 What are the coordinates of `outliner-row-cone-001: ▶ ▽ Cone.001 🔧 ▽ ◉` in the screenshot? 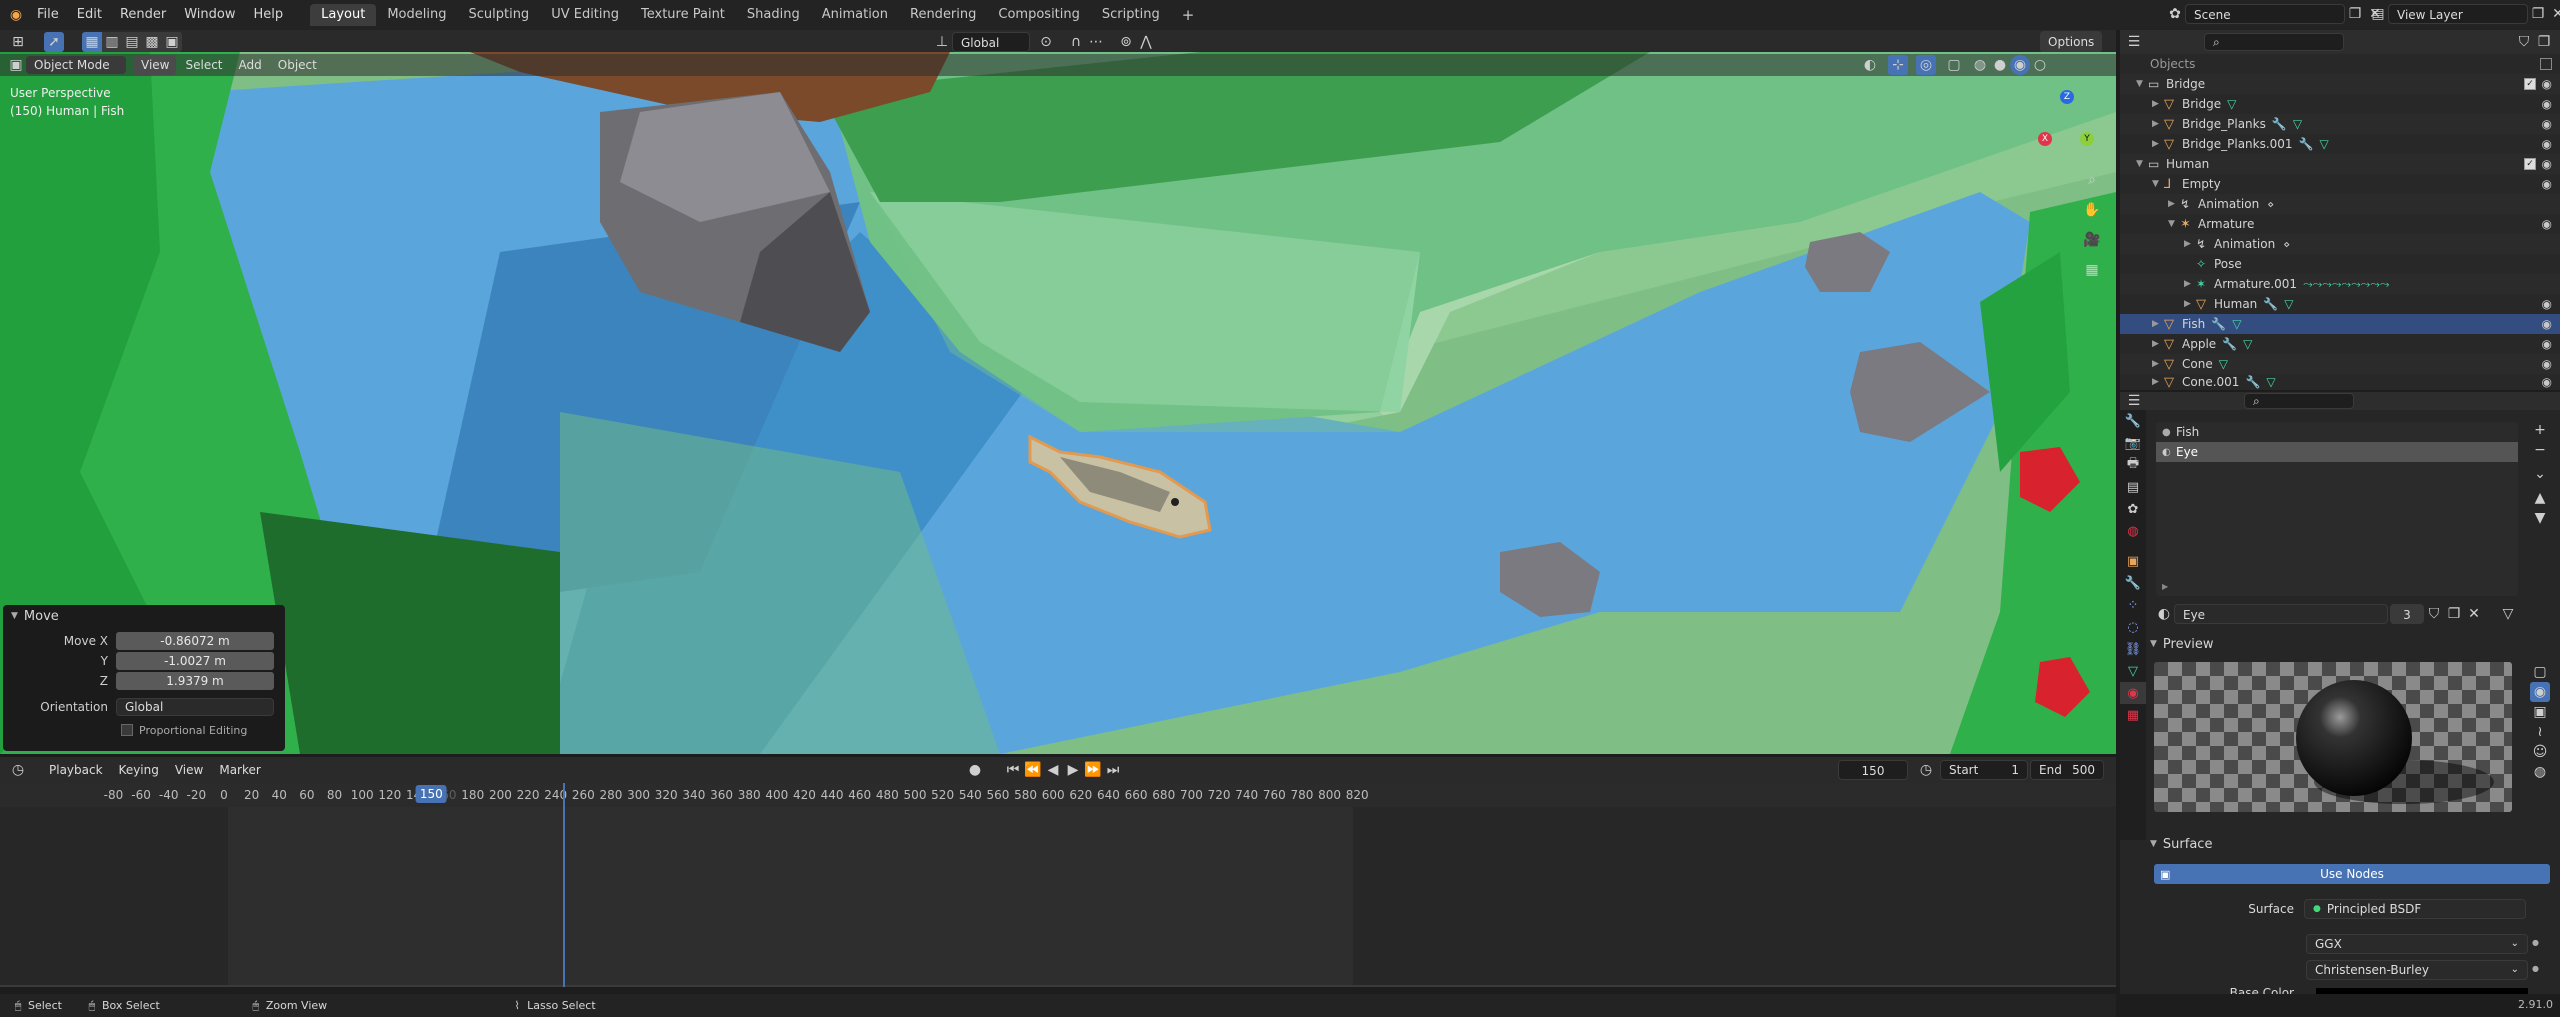 It's located at (2340, 382).